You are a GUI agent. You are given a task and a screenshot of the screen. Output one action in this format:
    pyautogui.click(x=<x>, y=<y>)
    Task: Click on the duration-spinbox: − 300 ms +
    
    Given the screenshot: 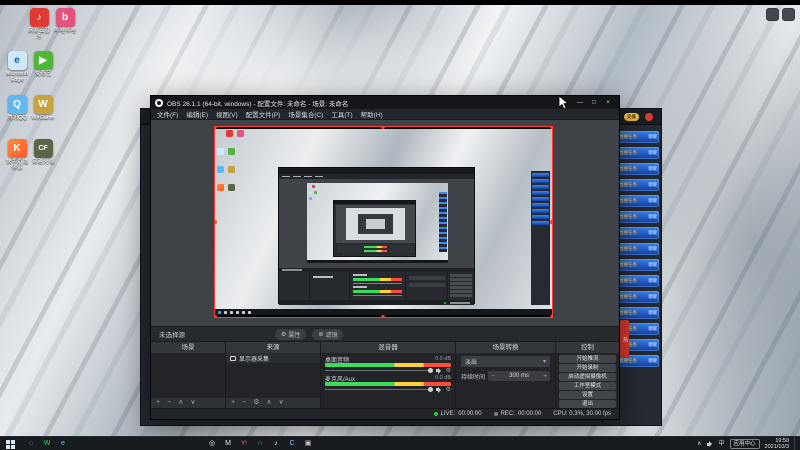 What is the action you would take?
    pyautogui.click(x=519, y=376)
    